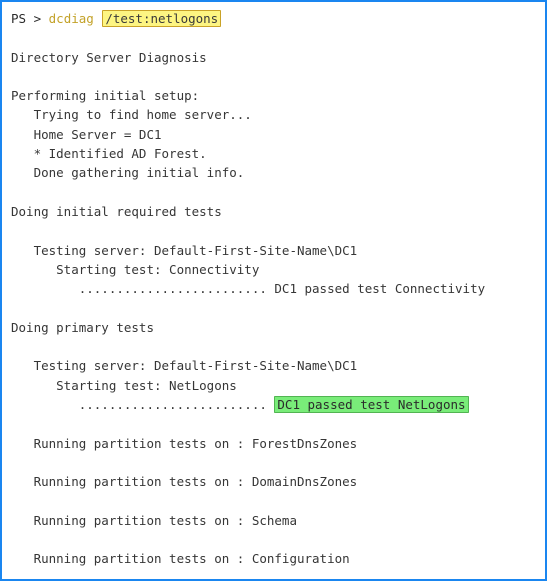 This screenshot has width=547, height=581. What do you see at coordinates (135, 269) in the screenshot?
I see `initial-starting-test: Starting test: Connectivity` at bounding box center [135, 269].